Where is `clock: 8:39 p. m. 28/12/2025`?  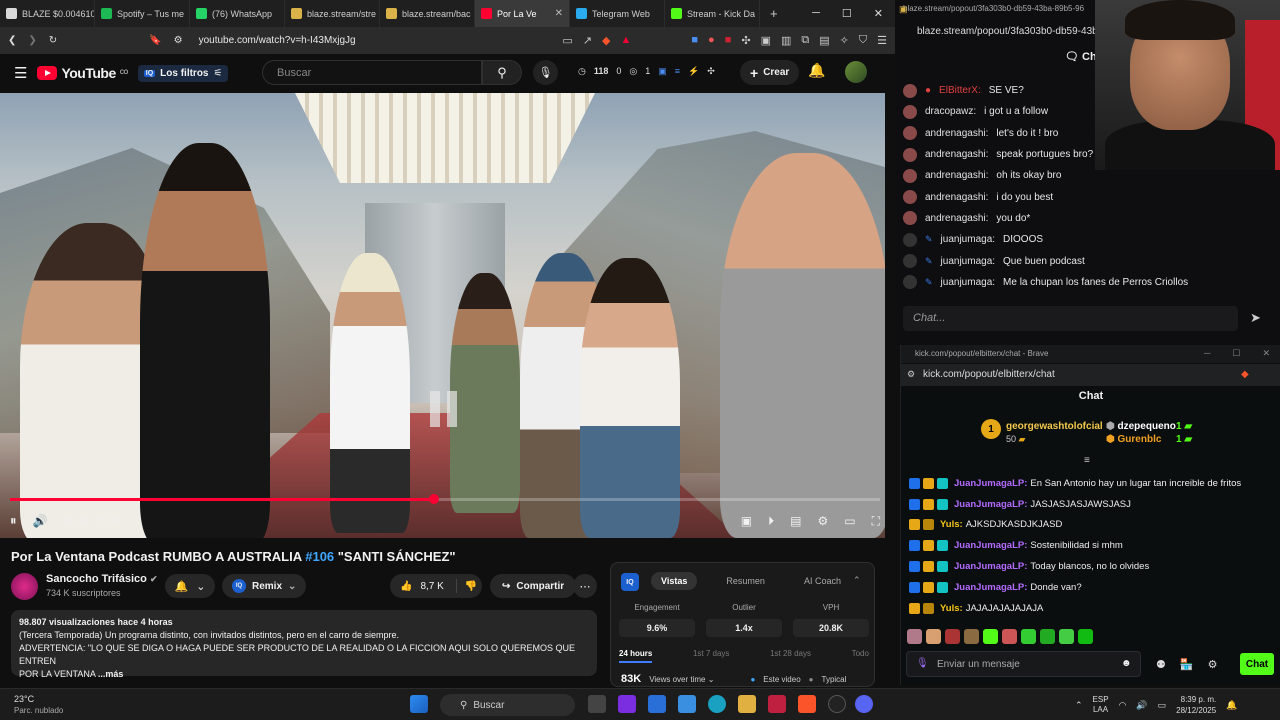 clock: 8:39 p. m. 28/12/2025 is located at coordinates (1196, 705).